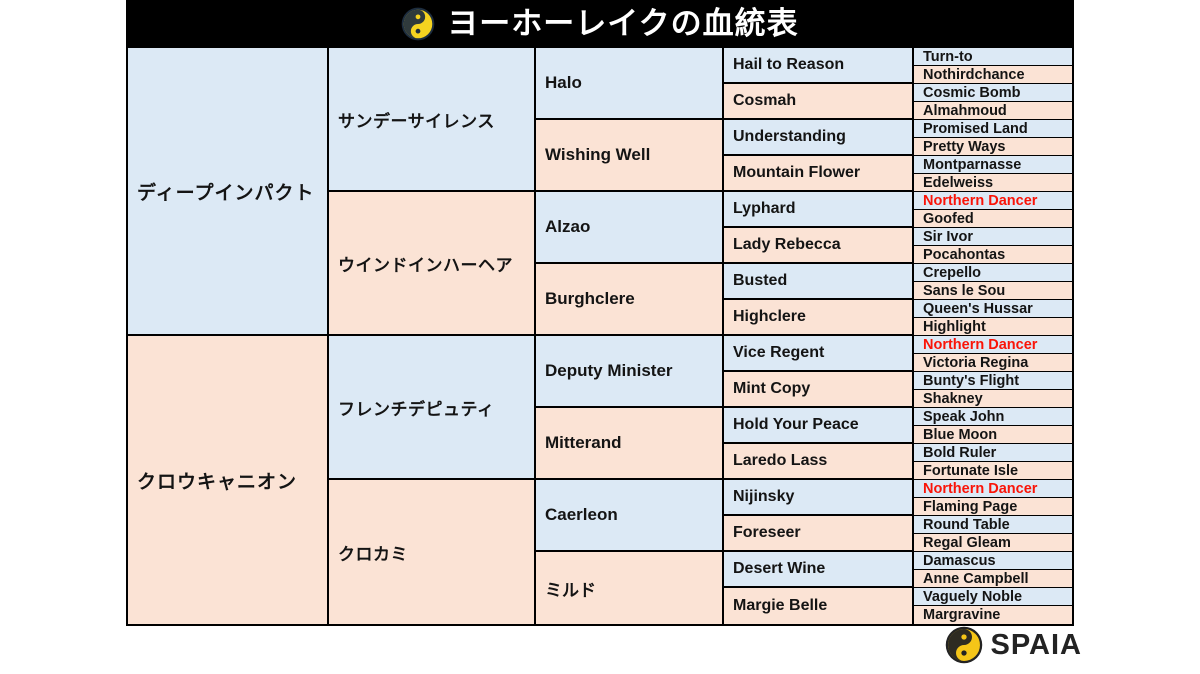 Image resolution: width=1200 pixels, height=674 pixels. I want to click on horse-name: Desert Wine, so click(779, 568).